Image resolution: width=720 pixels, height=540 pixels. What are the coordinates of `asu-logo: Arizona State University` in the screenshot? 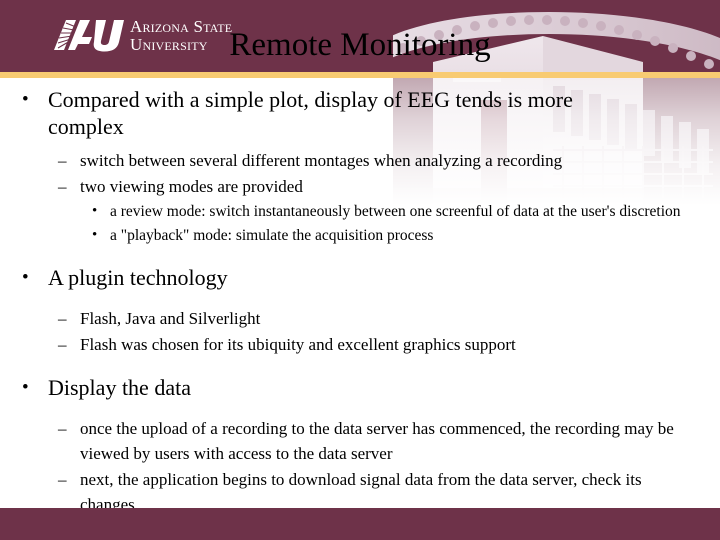 It's located at (142, 37).